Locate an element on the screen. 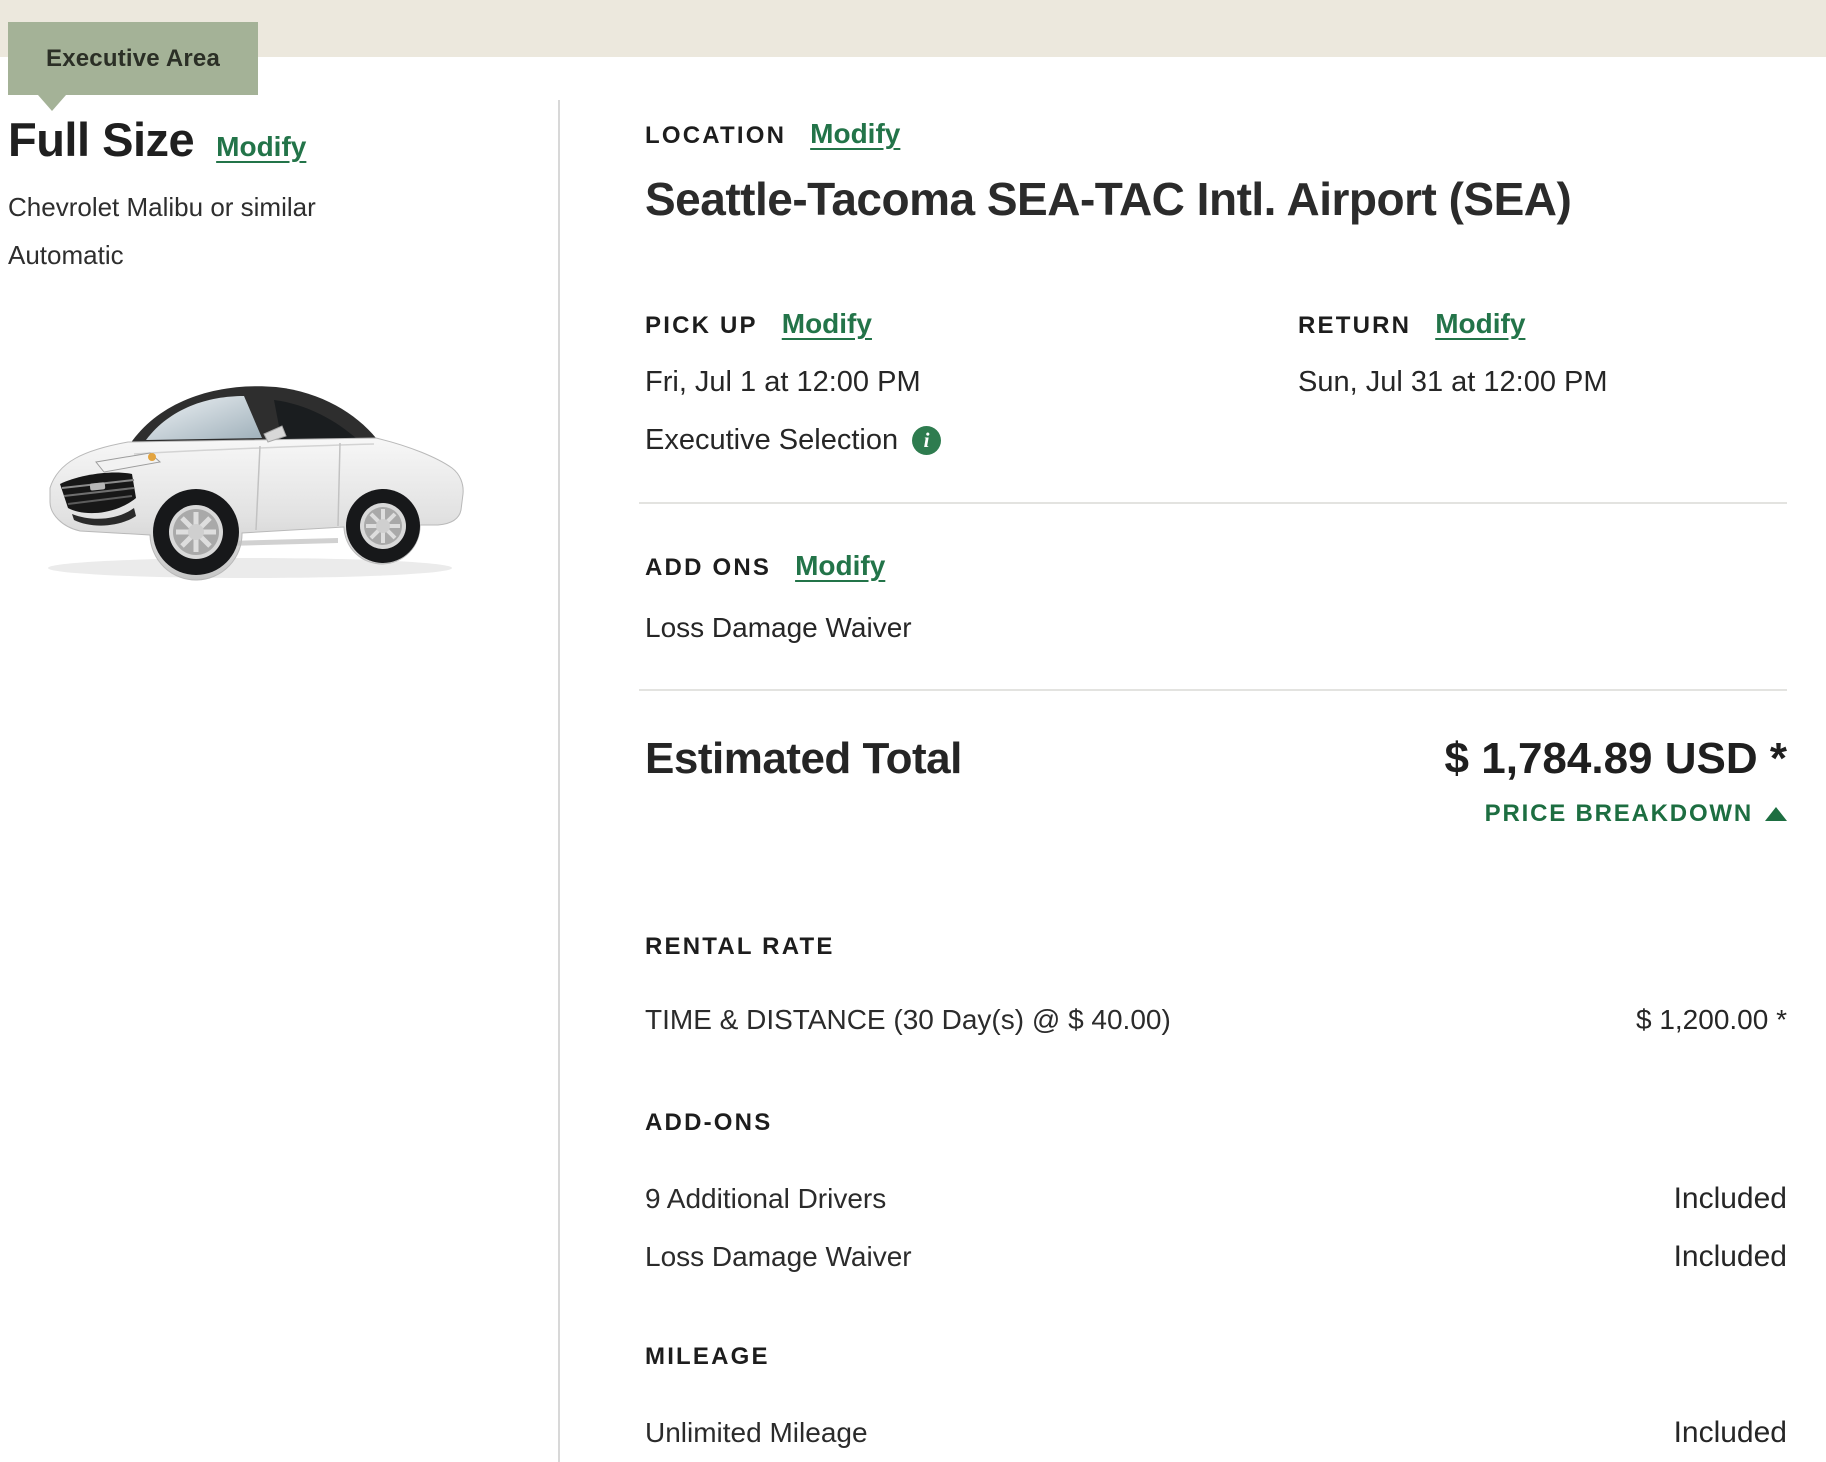 This screenshot has height=1462, width=1826. rental-rate-label: RENTAL RATE is located at coordinates (740, 946).